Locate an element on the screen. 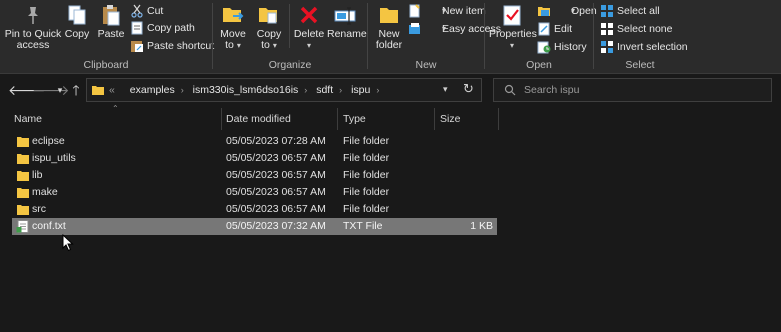 This screenshot has width=781, height=332. breadcrumb-item: ism330is_lsm6dso16is is located at coordinates (246, 90).